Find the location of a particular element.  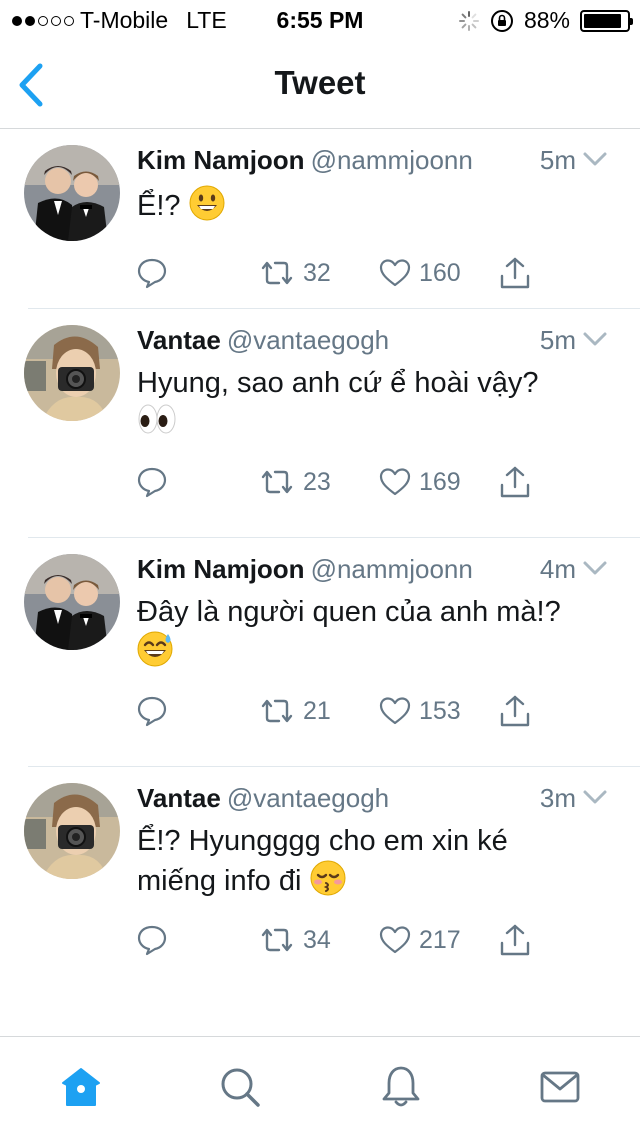

like-button: 169 is located at coordinates (420, 482).